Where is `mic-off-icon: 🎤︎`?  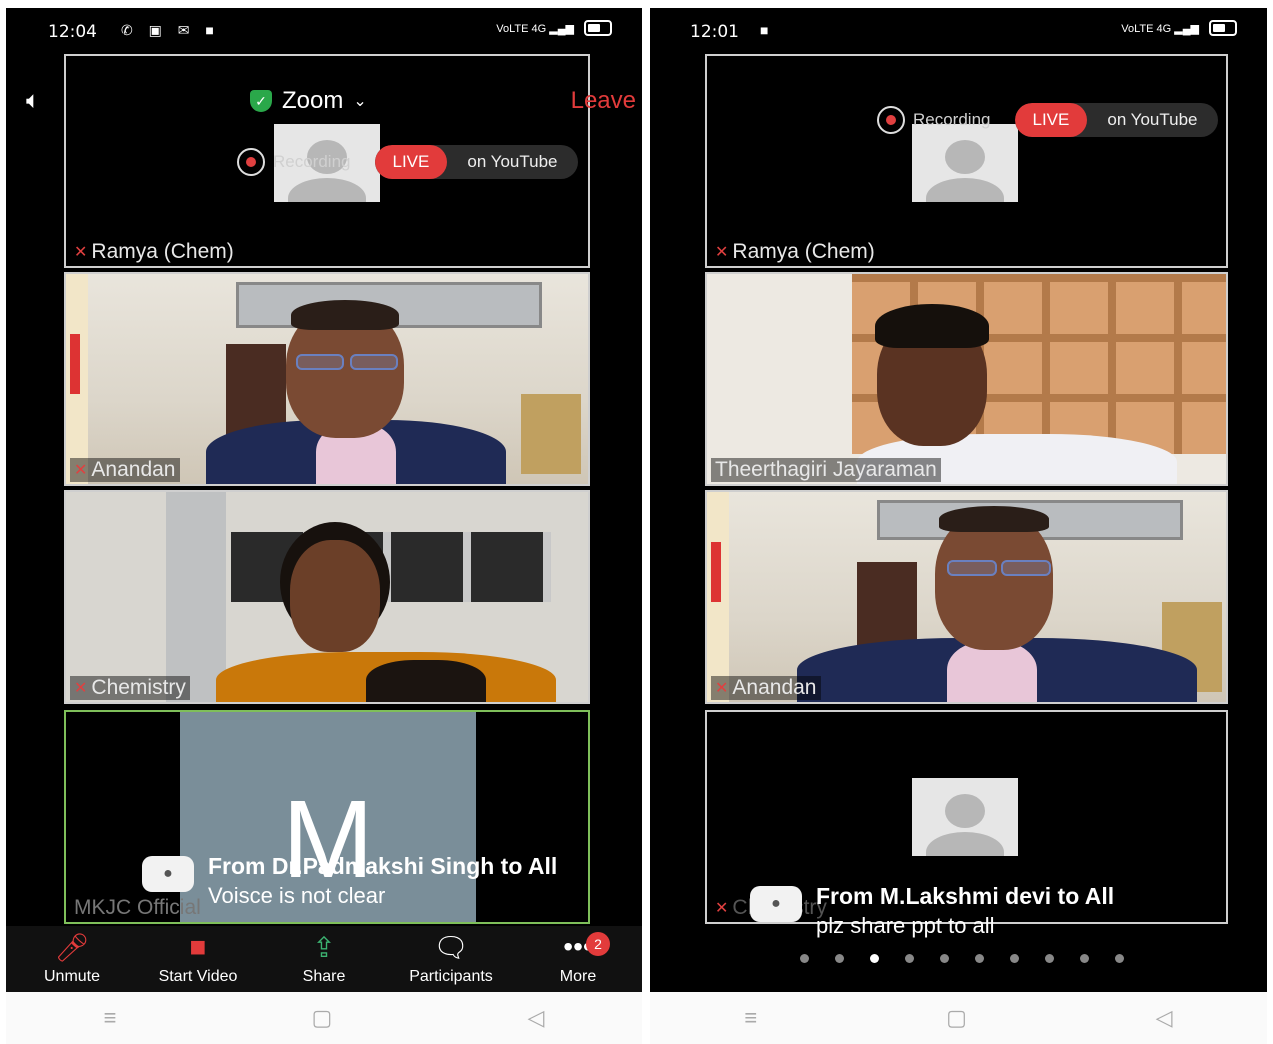 mic-off-icon: 🎤︎ is located at coordinates (72, 947).